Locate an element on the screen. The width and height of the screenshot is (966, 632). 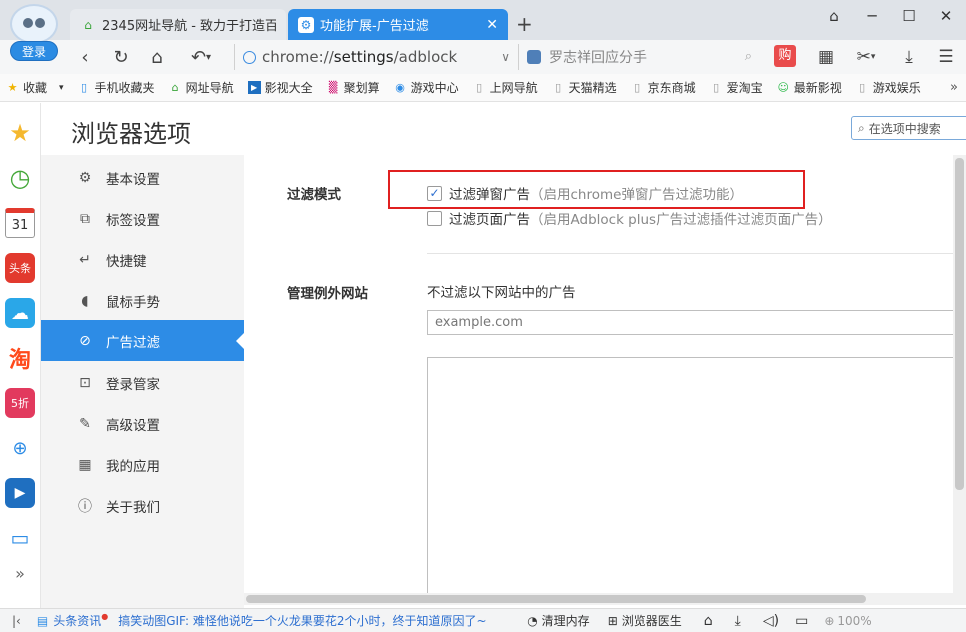
zoom-level: 100% is located at coordinates (854, 621).